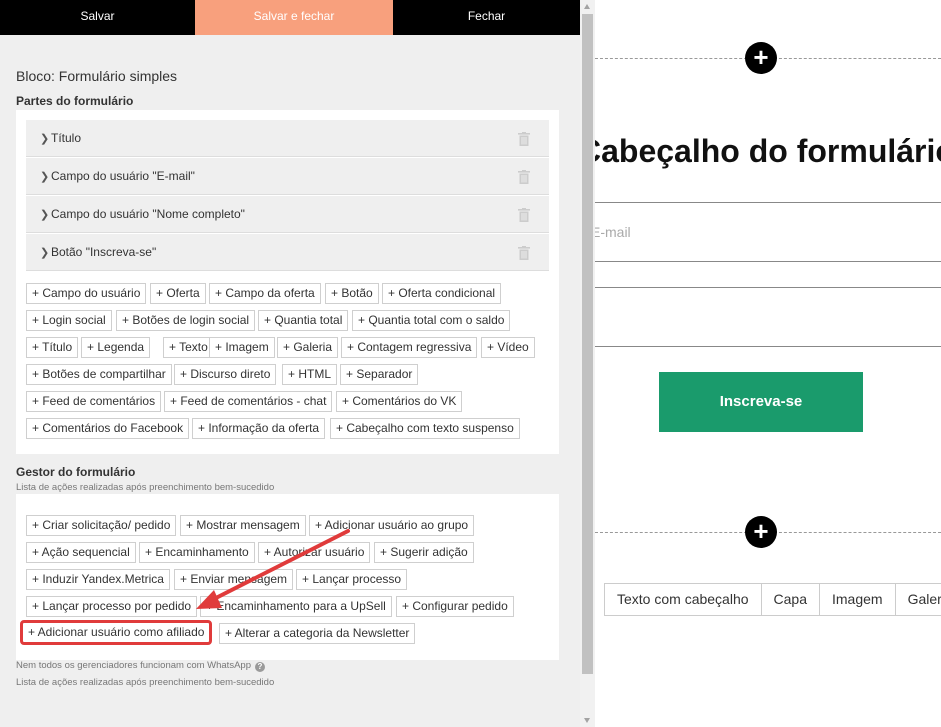 The width and height of the screenshot is (941, 727). I want to click on help-icon: ?, so click(259, 667).